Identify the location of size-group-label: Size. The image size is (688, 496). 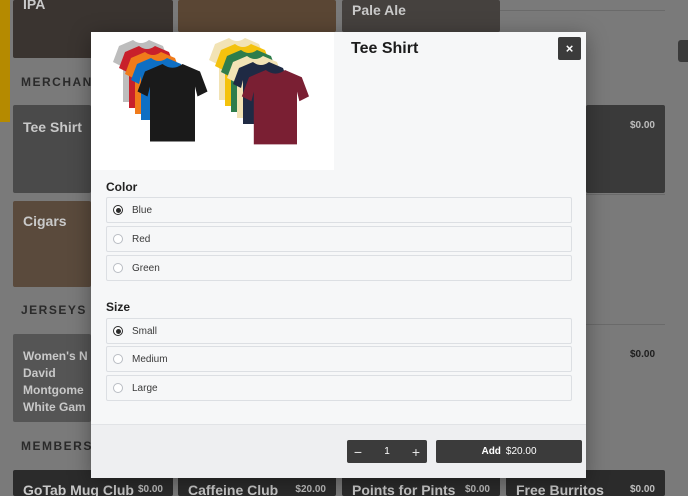
(118, 307).